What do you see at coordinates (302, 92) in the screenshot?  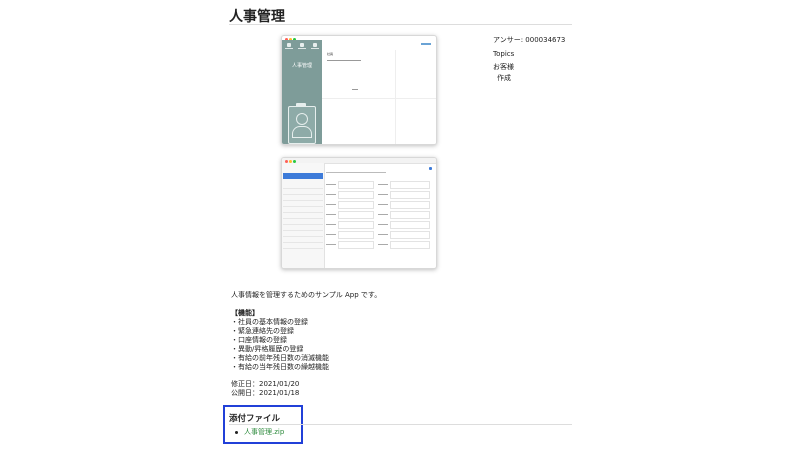 I see `screenshot1-sidebar: 人事管理` at bounding box center [302, 92].